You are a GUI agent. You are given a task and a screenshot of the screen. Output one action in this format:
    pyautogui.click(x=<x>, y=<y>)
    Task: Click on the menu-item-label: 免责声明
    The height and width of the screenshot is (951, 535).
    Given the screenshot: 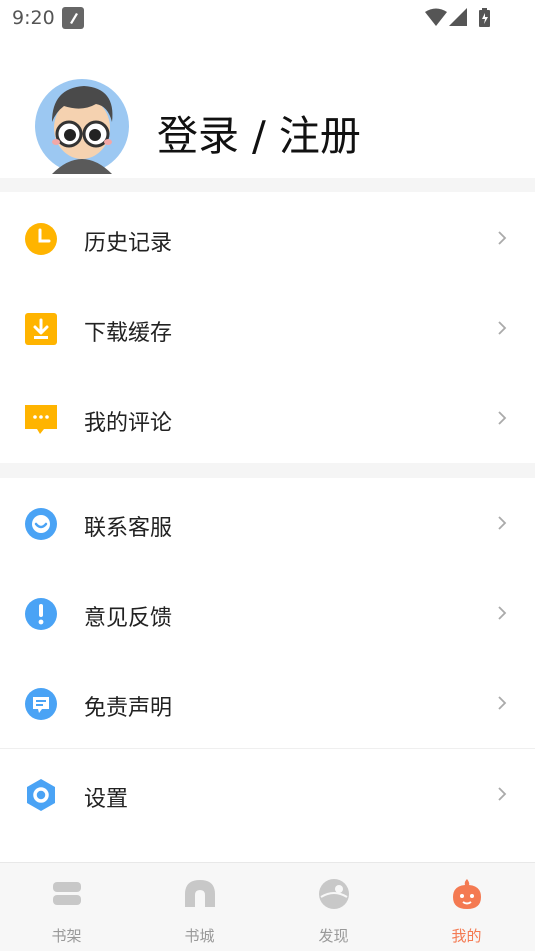 What is the action you would take?
    pyautogui.click(x=128, y=708)
    